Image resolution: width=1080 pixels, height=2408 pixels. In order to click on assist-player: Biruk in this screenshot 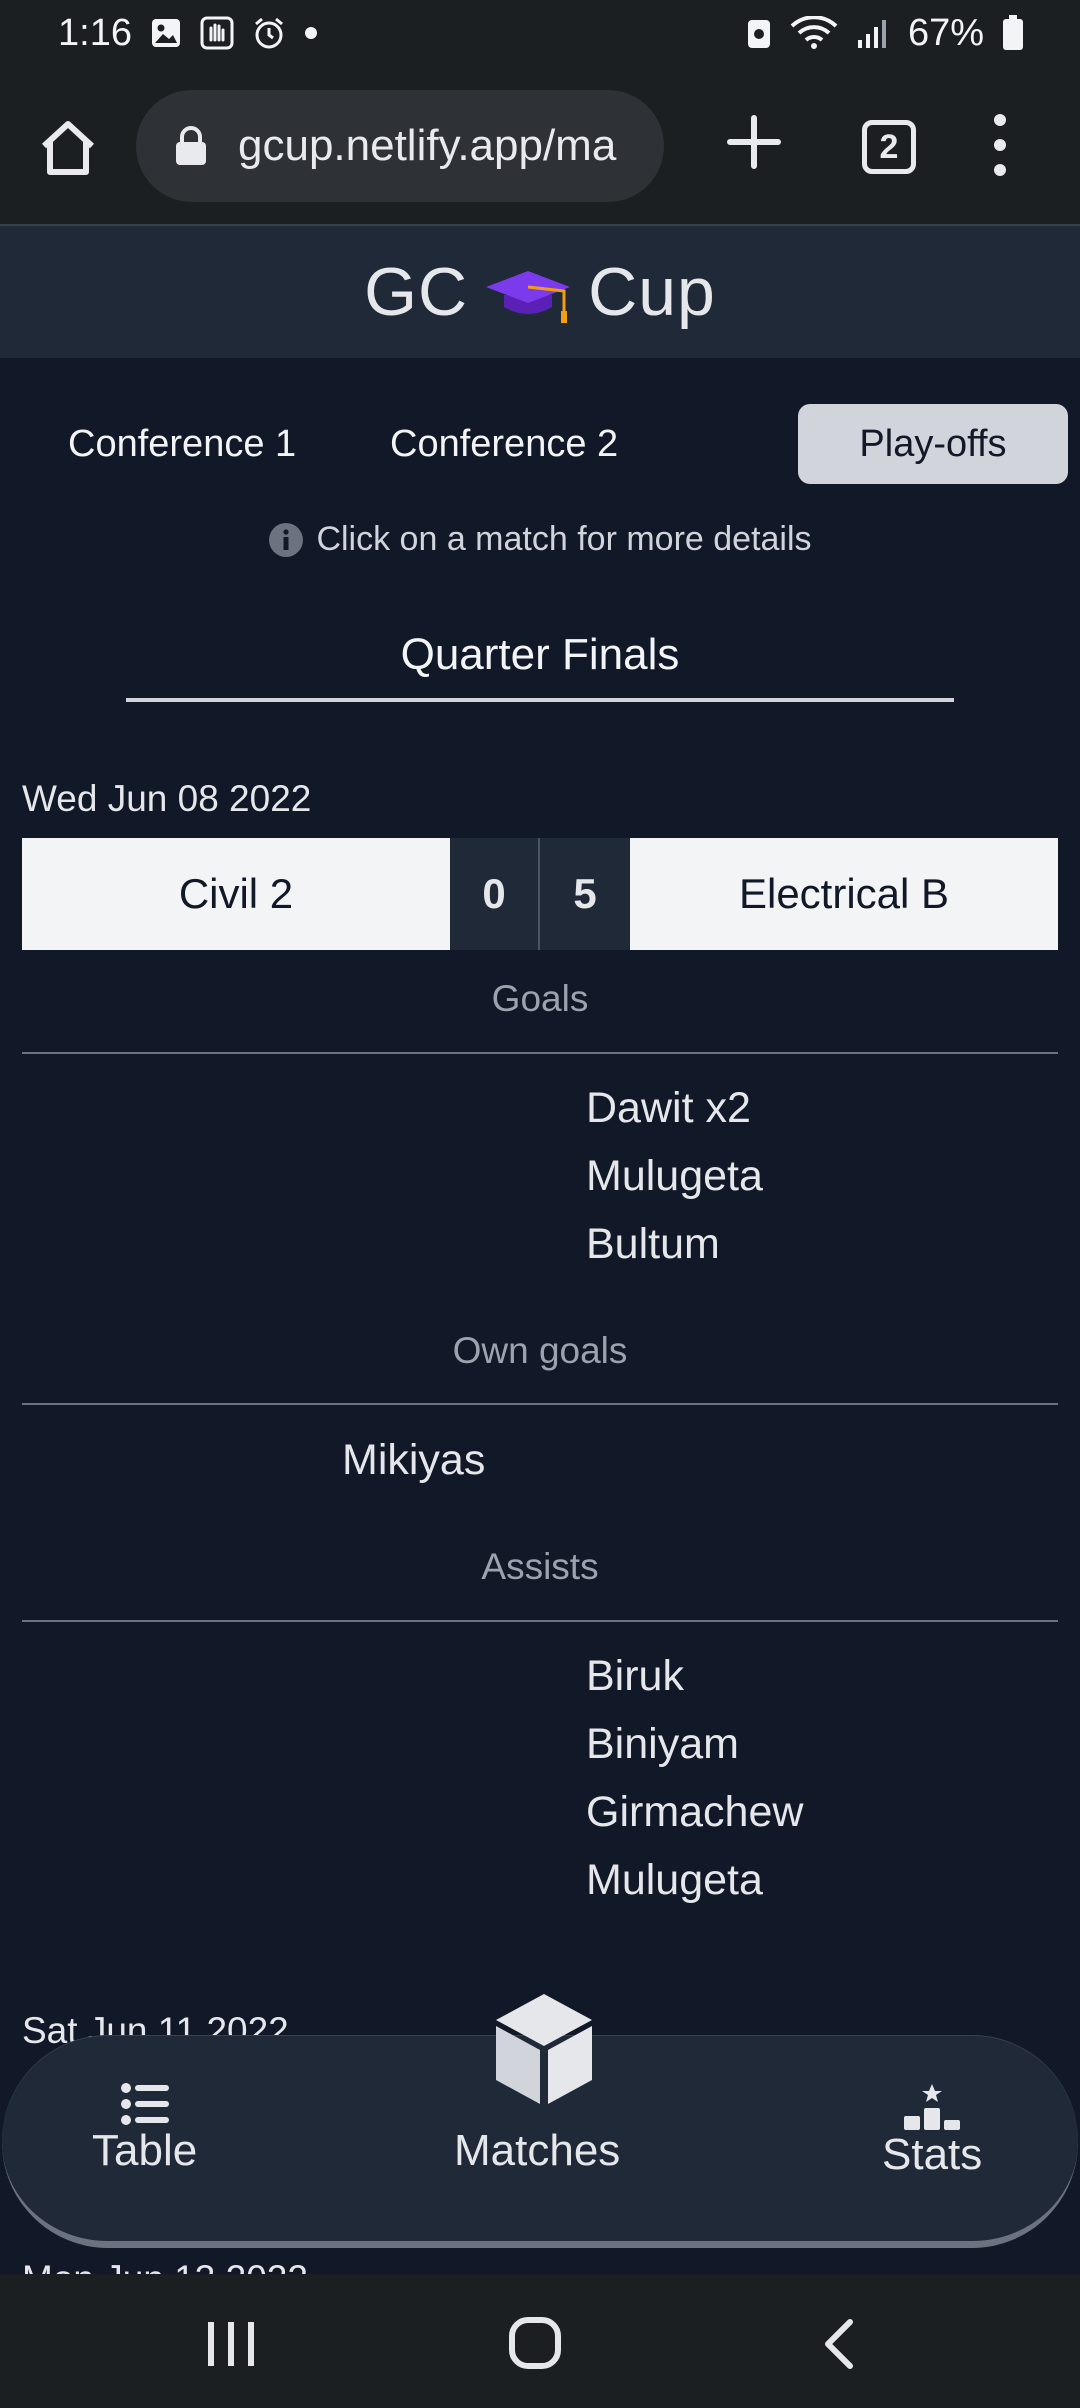, I will do `click(635, 1676)`.